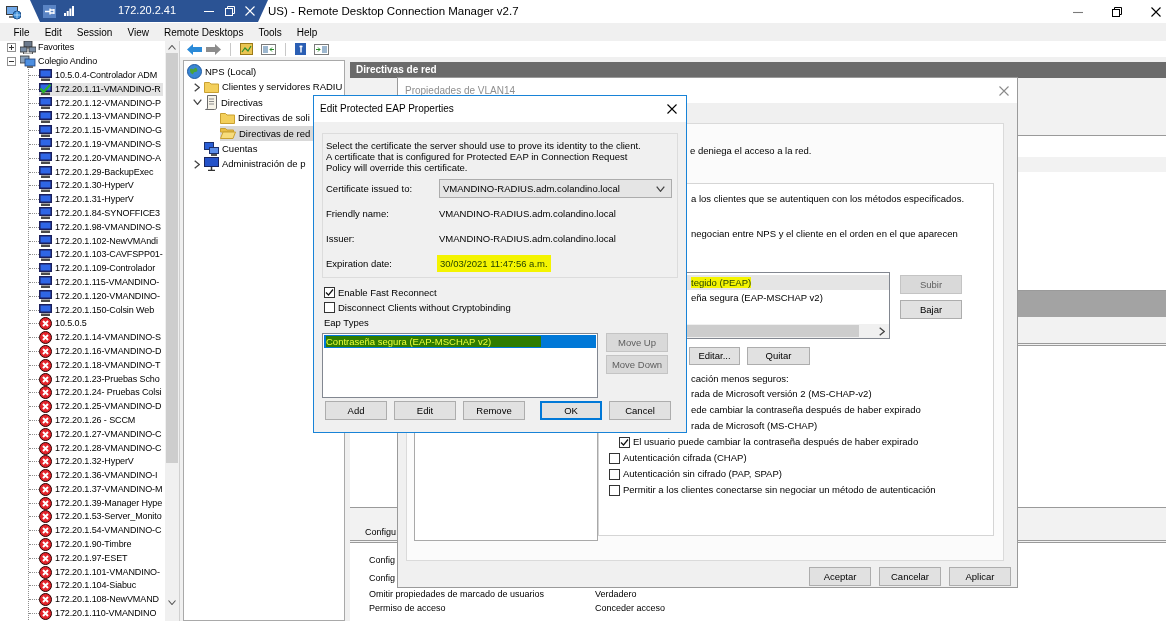 This screenshot has width=1166, height=621. Describe the element at coordinates (213, 49) in the screenshot. I see `forward-arrow-icon` at that location.